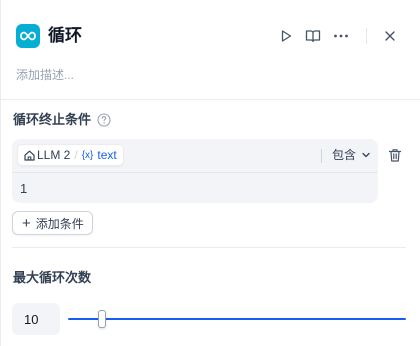 The image size is (420, 346). I want to click on max-loop-title: 最大循环次数, so click(52, 277).